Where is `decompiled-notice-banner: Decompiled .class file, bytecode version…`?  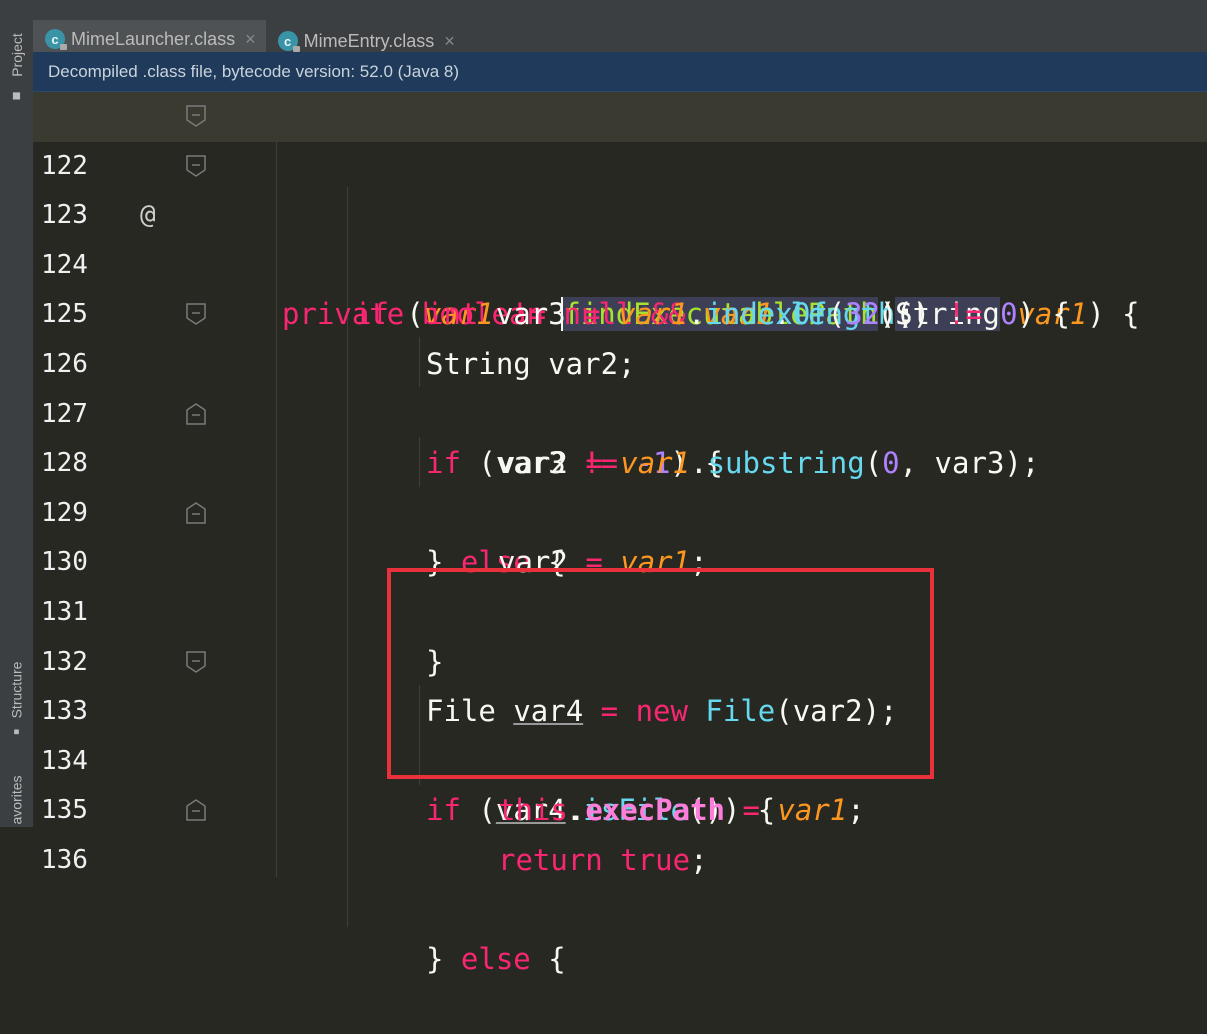 decompiled-notice-banner: Decompiled .class file, bytecode version… is located at coordinates (620, 72).